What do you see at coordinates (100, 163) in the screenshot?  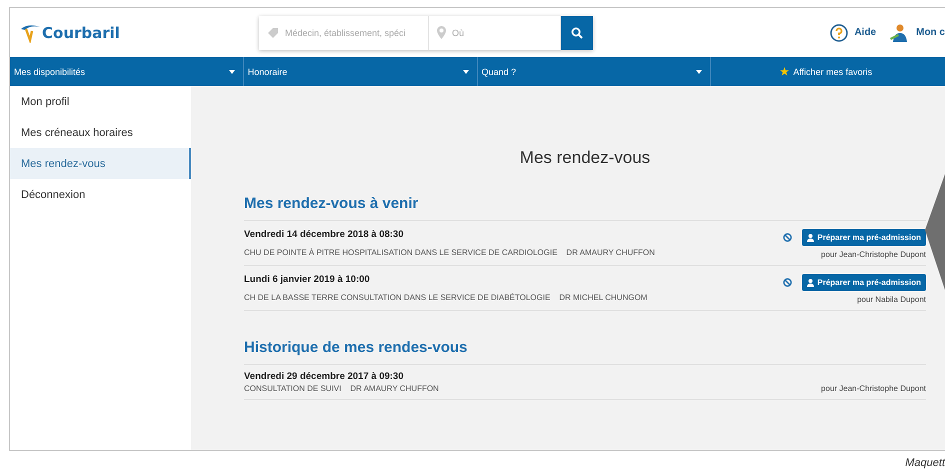 I see `sidebar-item: Mes rendez-vous` at bounding box center [100, 163].